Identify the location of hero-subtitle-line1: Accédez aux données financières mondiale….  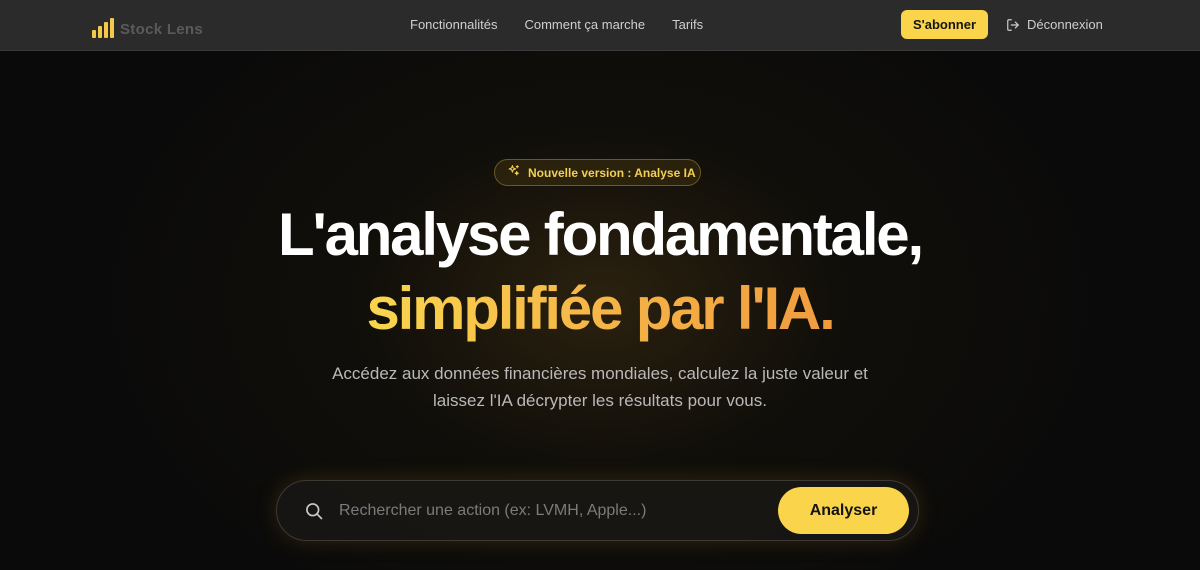
(600, 373).